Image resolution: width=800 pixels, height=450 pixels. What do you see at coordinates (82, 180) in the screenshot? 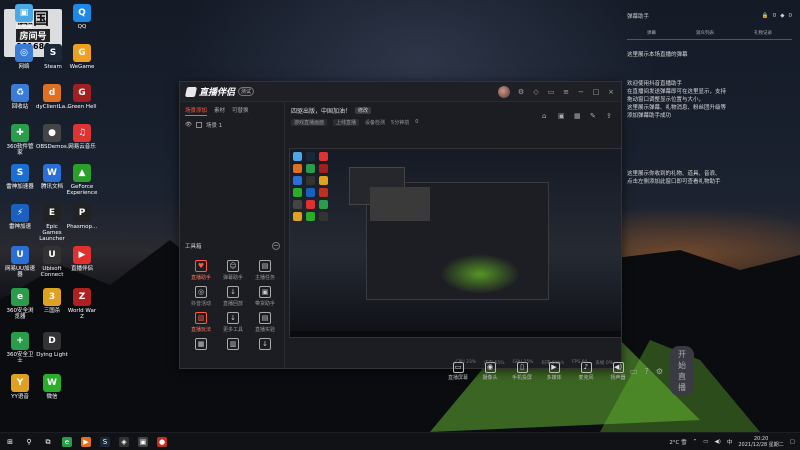
I see `desktop-icon: ▲ GeForce Experience` at bounding box center [82, 180].